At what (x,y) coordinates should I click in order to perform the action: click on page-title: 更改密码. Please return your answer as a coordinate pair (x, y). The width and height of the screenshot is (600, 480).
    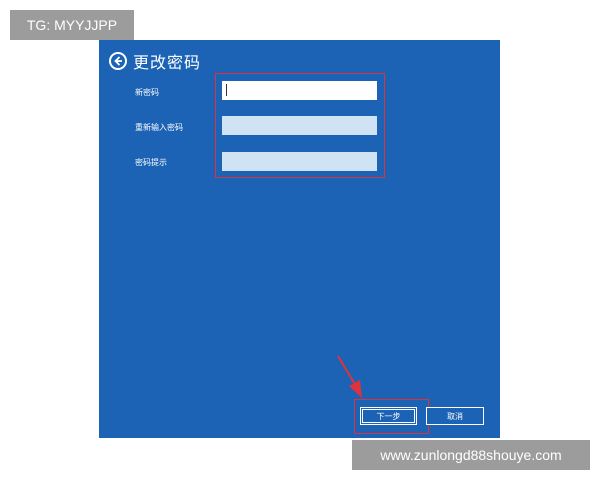
    Looking at the image, I should click on (167, 62).